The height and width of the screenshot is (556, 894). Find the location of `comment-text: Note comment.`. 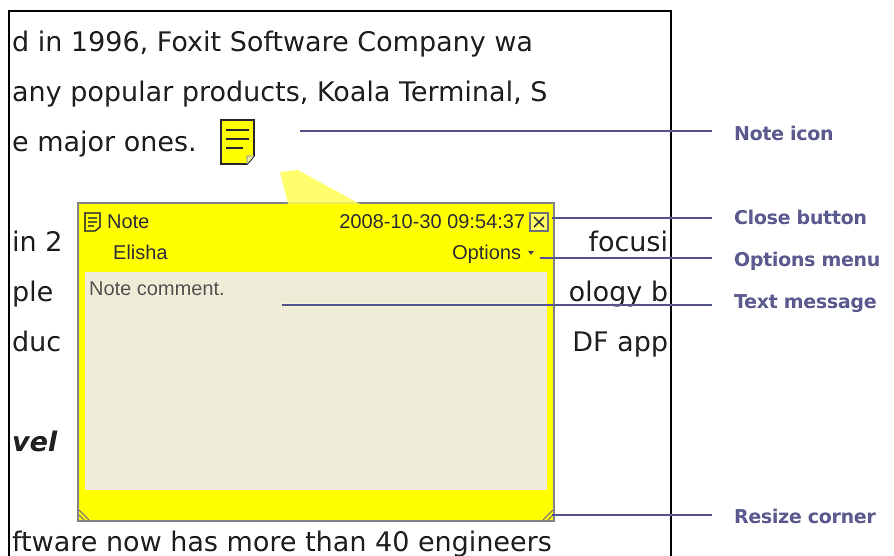

comment-text: Note comment. is located at coordinates (157, 289).